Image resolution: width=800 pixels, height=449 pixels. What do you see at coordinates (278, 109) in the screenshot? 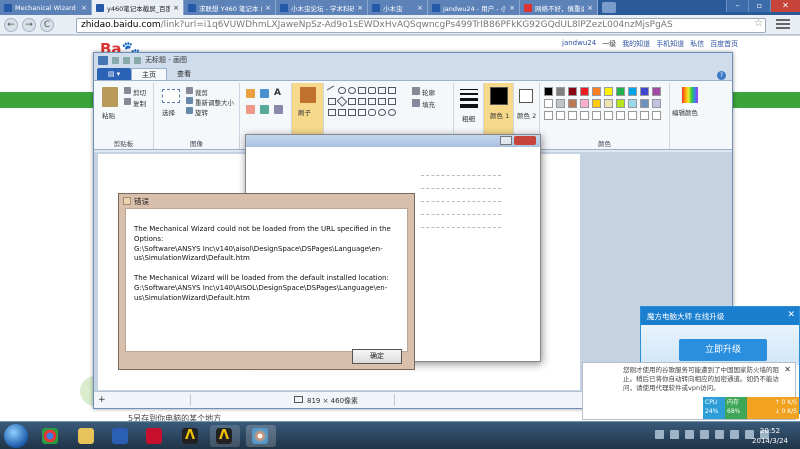
I see `magnifier-icon` at bounding box center [278, 109].